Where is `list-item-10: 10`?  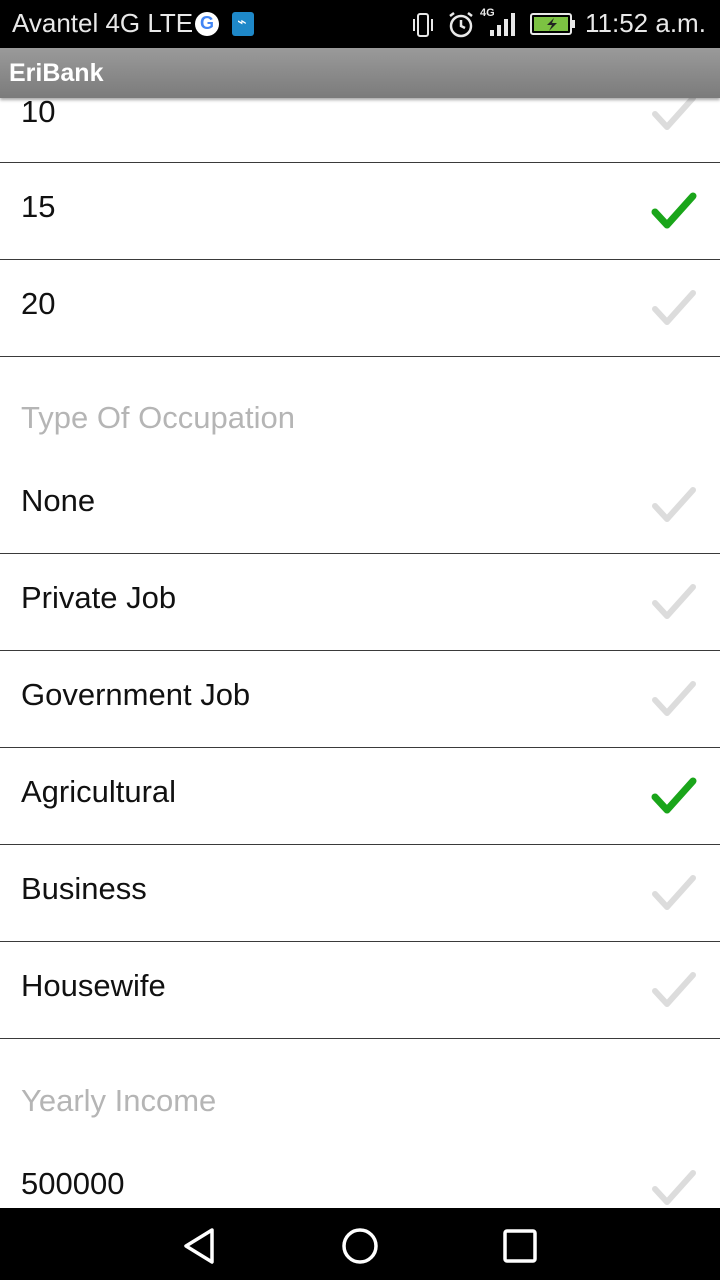 list-item-10: 10 is located at coordinates (360, 130).